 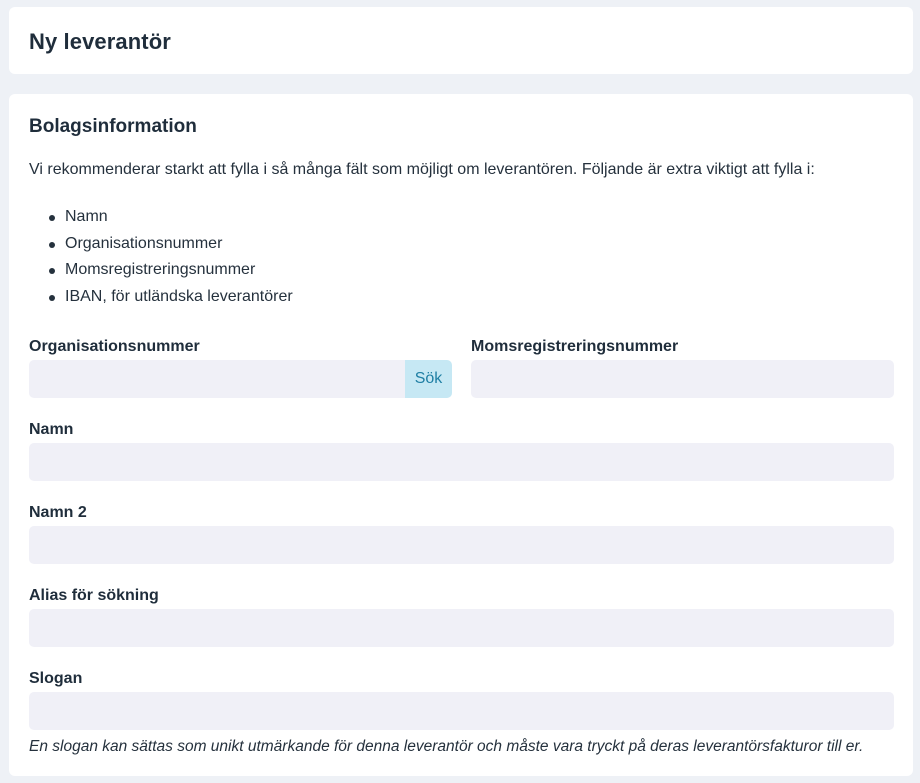 I want to click on list-item-label: IBAN, för utländska leverantörer, so click(x=179, y=297).